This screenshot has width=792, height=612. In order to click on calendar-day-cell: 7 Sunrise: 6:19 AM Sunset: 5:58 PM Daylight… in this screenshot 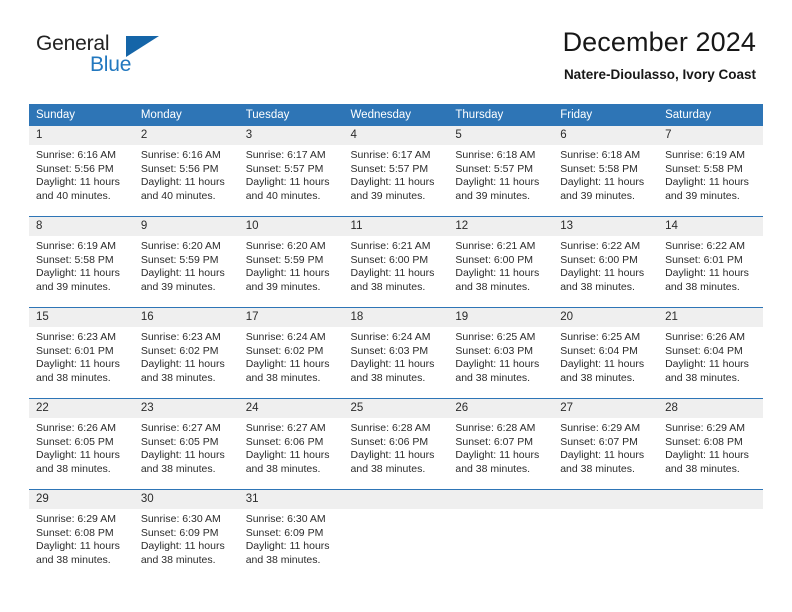, I will do `click(710, 171)`.